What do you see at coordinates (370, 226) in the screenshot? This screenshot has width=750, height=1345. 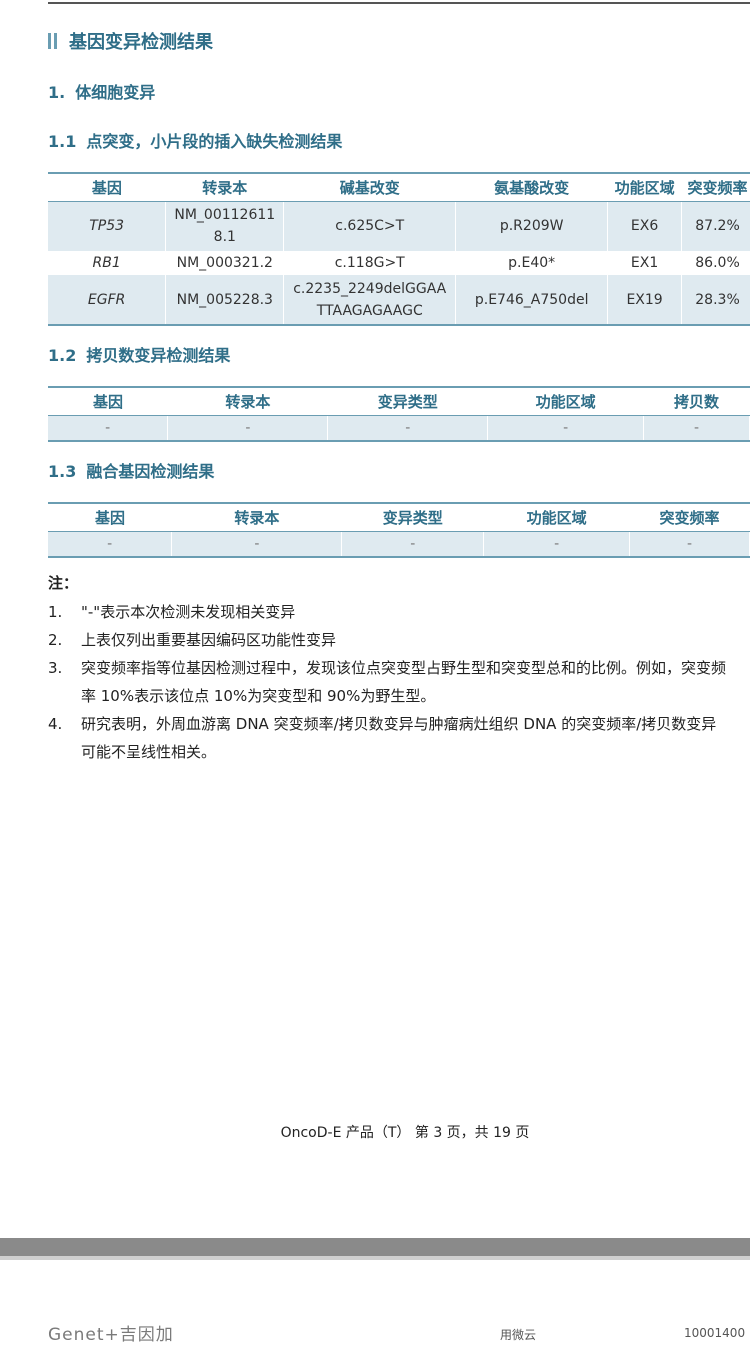 I see `base-change-cell: c.625C>T` at bounding box center [370, 226].